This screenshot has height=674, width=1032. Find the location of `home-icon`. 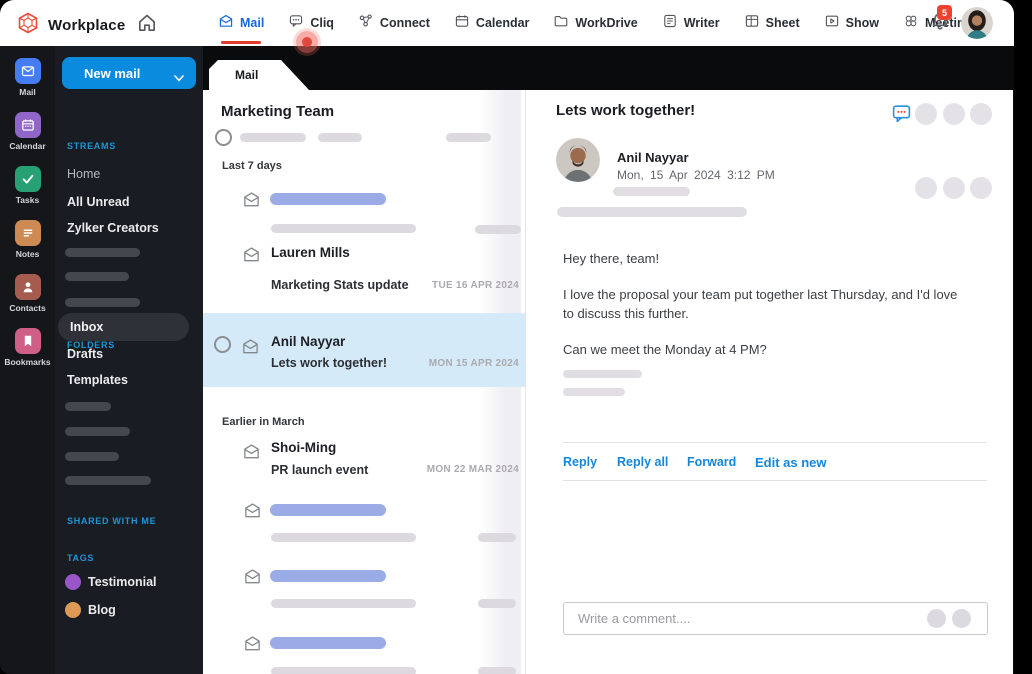

home-icon is located at coordinates (147, 23).